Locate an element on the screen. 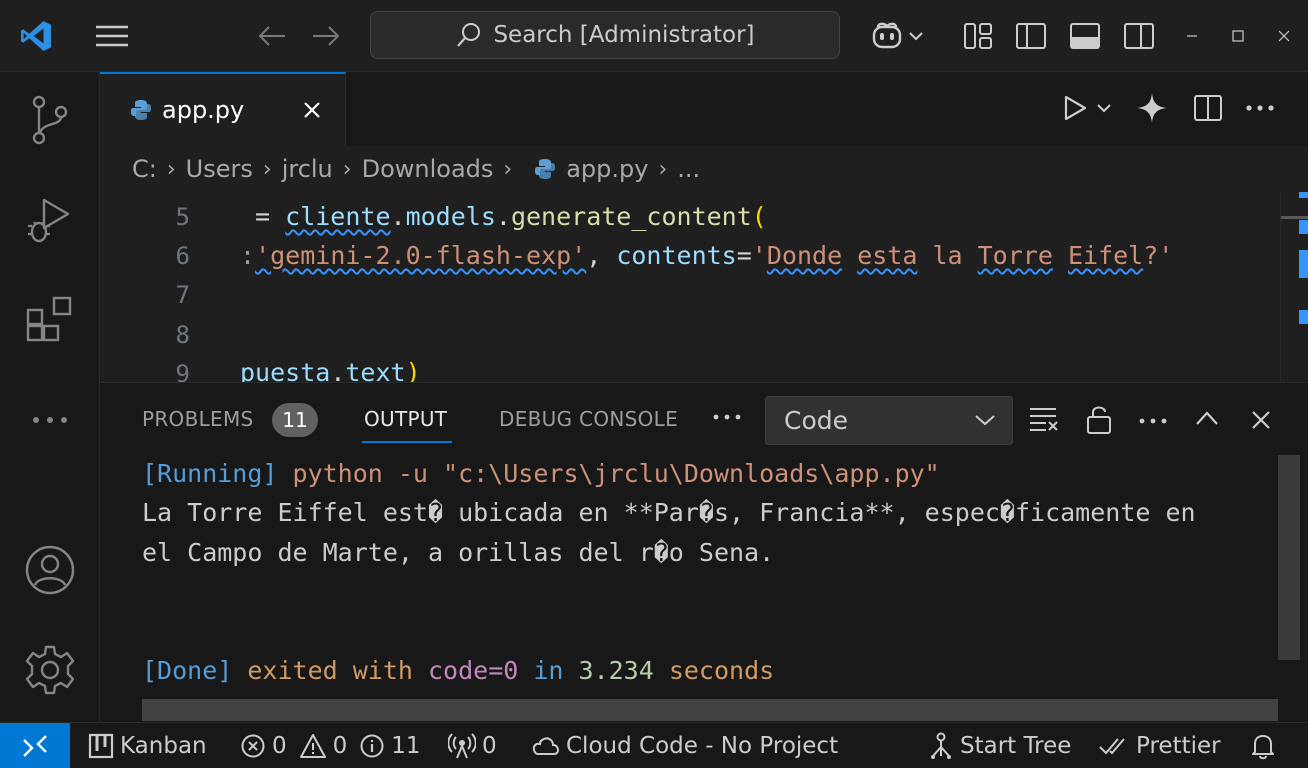  cloud-code-status-item: Cloud Code - No Project is located at coordinates (684, 745).